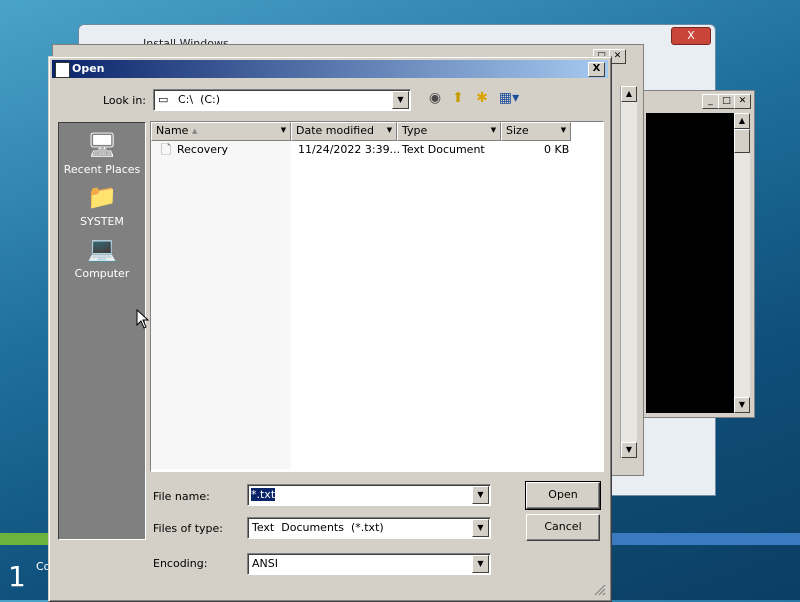 The image size is (800, 602). Describe the element at coordinates (163, 99) in the screenshot. I see `drive-icon: ▭` at that location.